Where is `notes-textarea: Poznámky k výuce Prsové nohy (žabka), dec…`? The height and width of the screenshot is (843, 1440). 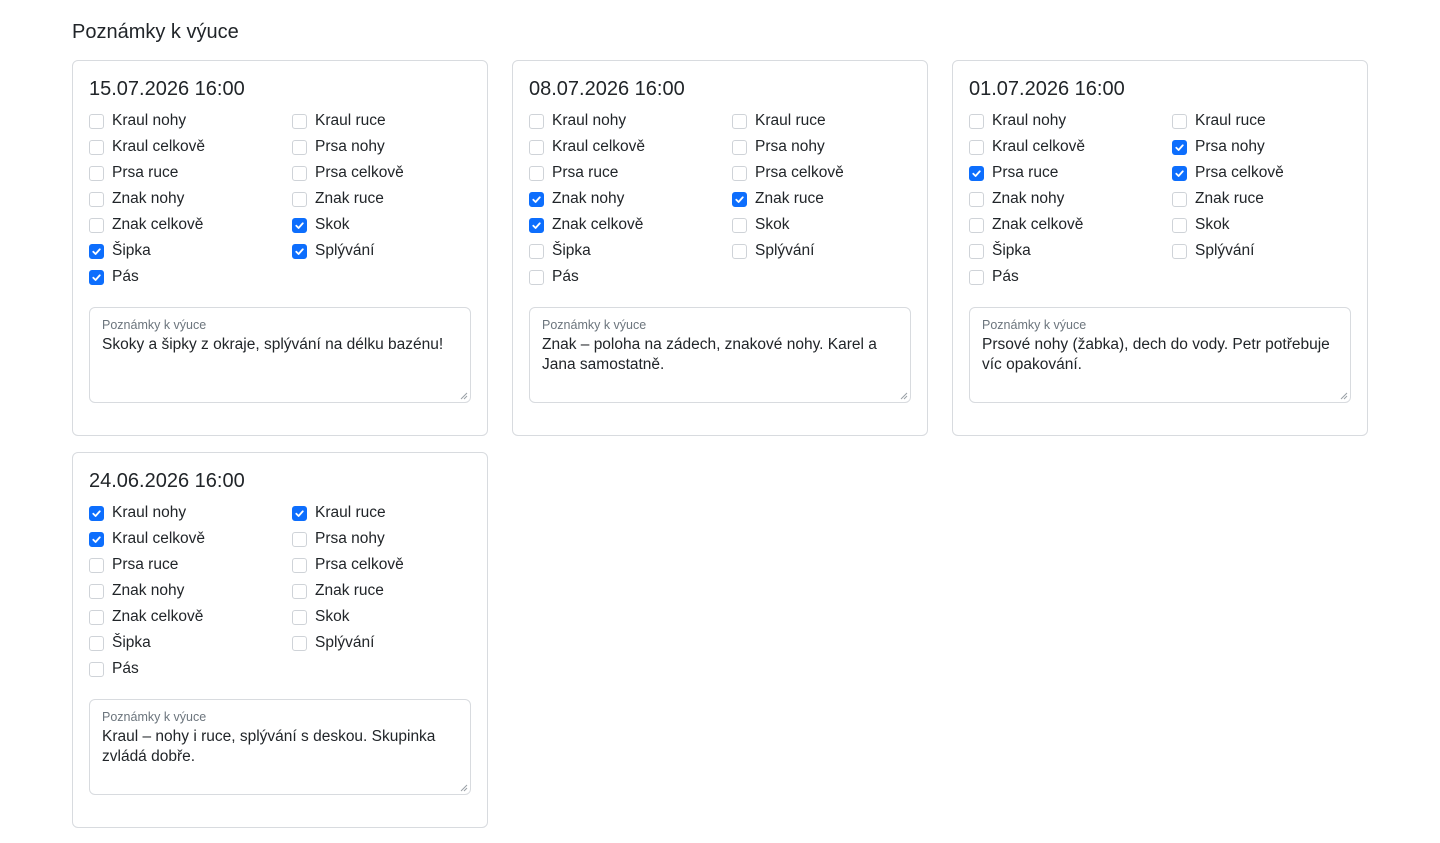 notes-textarea: Poznámky k výuce Prsové nohy (žabka), dec… is located at coordinates (1160, 355).